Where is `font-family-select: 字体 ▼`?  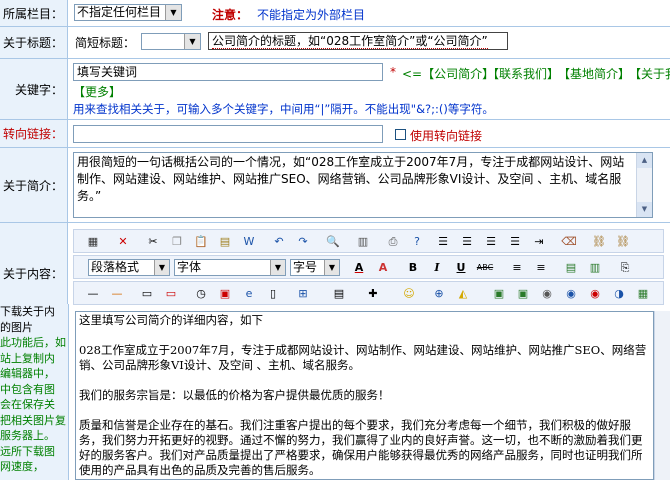 font-family-select: 字体 ▼ is located at coordinates (230, 267).